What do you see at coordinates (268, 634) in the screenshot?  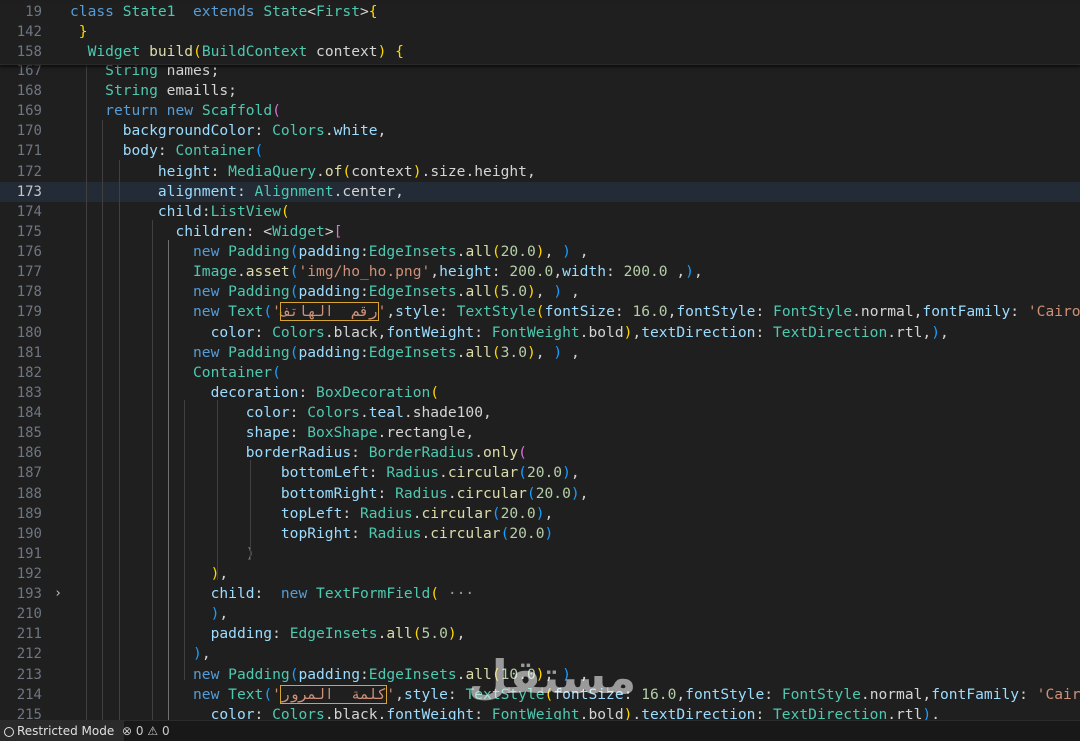 I see `code-text: padding: EdgeInsets.all(5.0),` at bounding box center [268, 634].